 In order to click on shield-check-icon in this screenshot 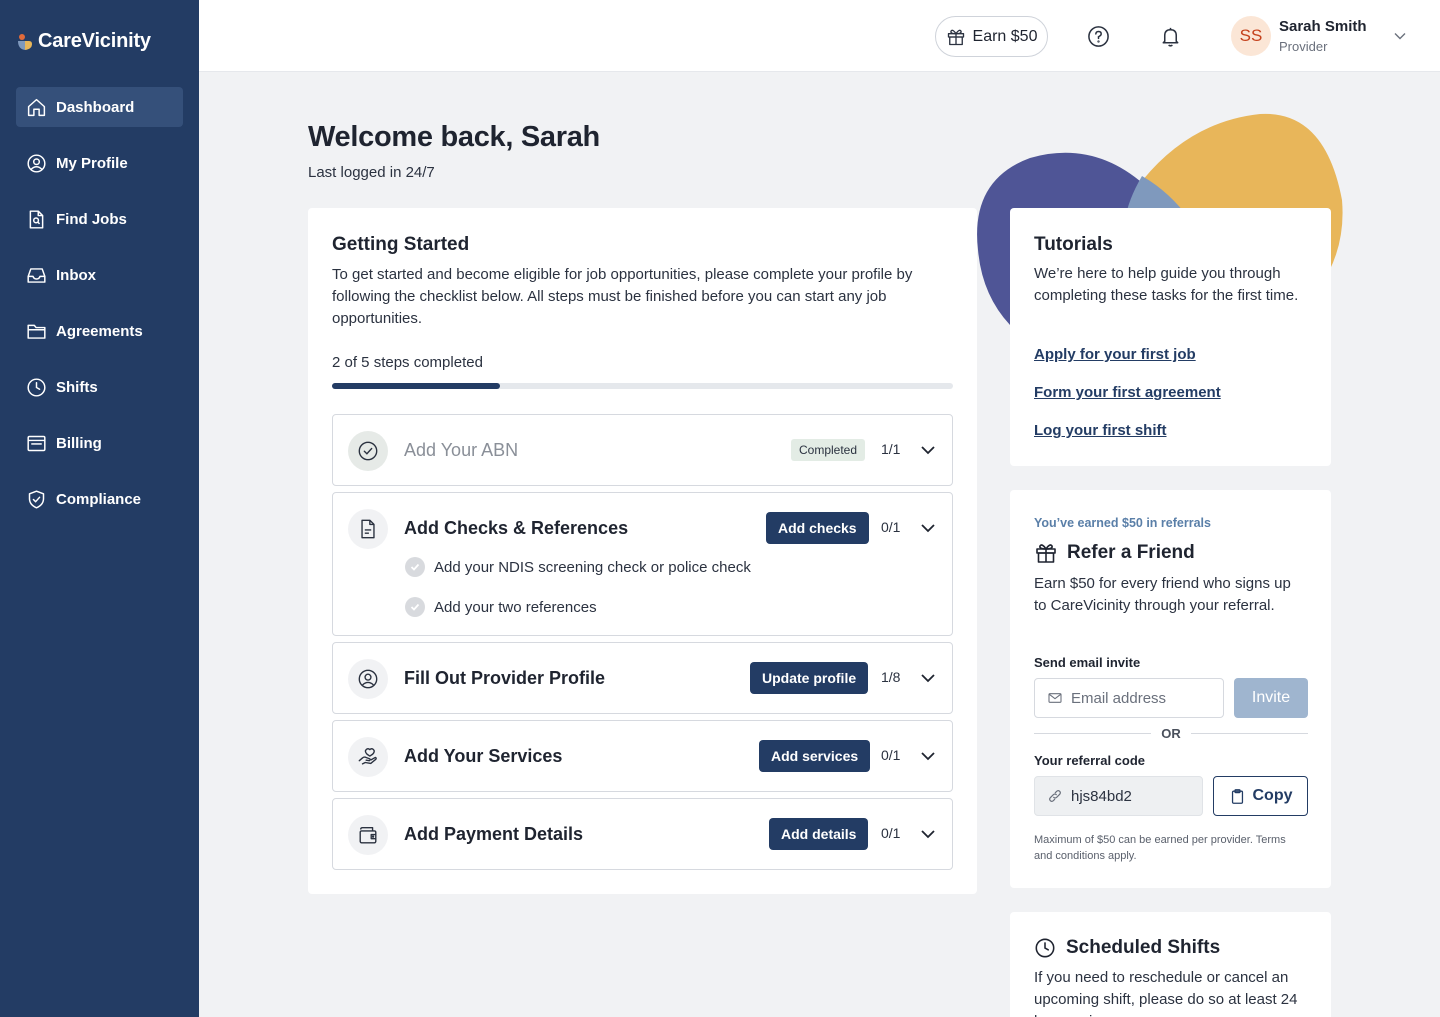, I will do `click(36, 499)`.